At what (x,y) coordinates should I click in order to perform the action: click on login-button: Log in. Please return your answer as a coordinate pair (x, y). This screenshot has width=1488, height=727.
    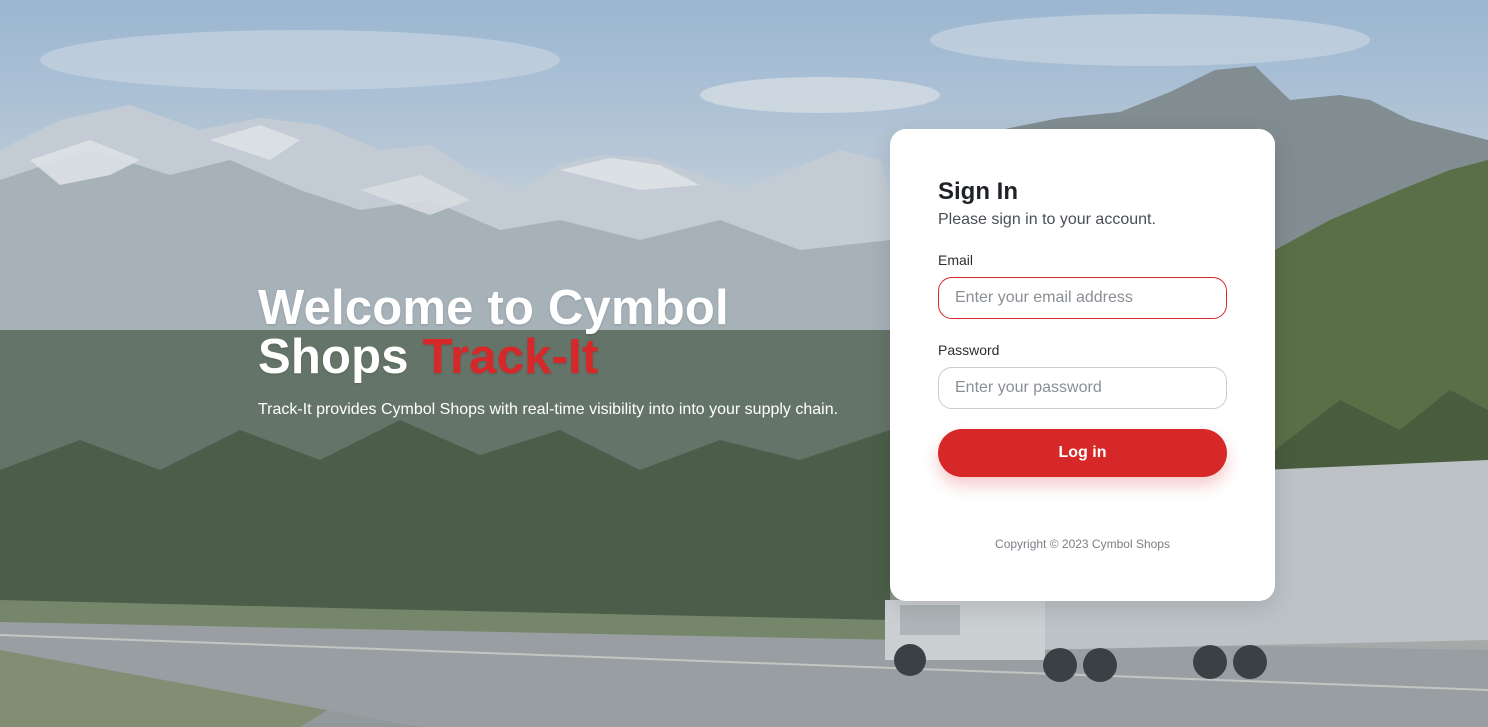
    Looking at the image, I should click on (1082, 453).